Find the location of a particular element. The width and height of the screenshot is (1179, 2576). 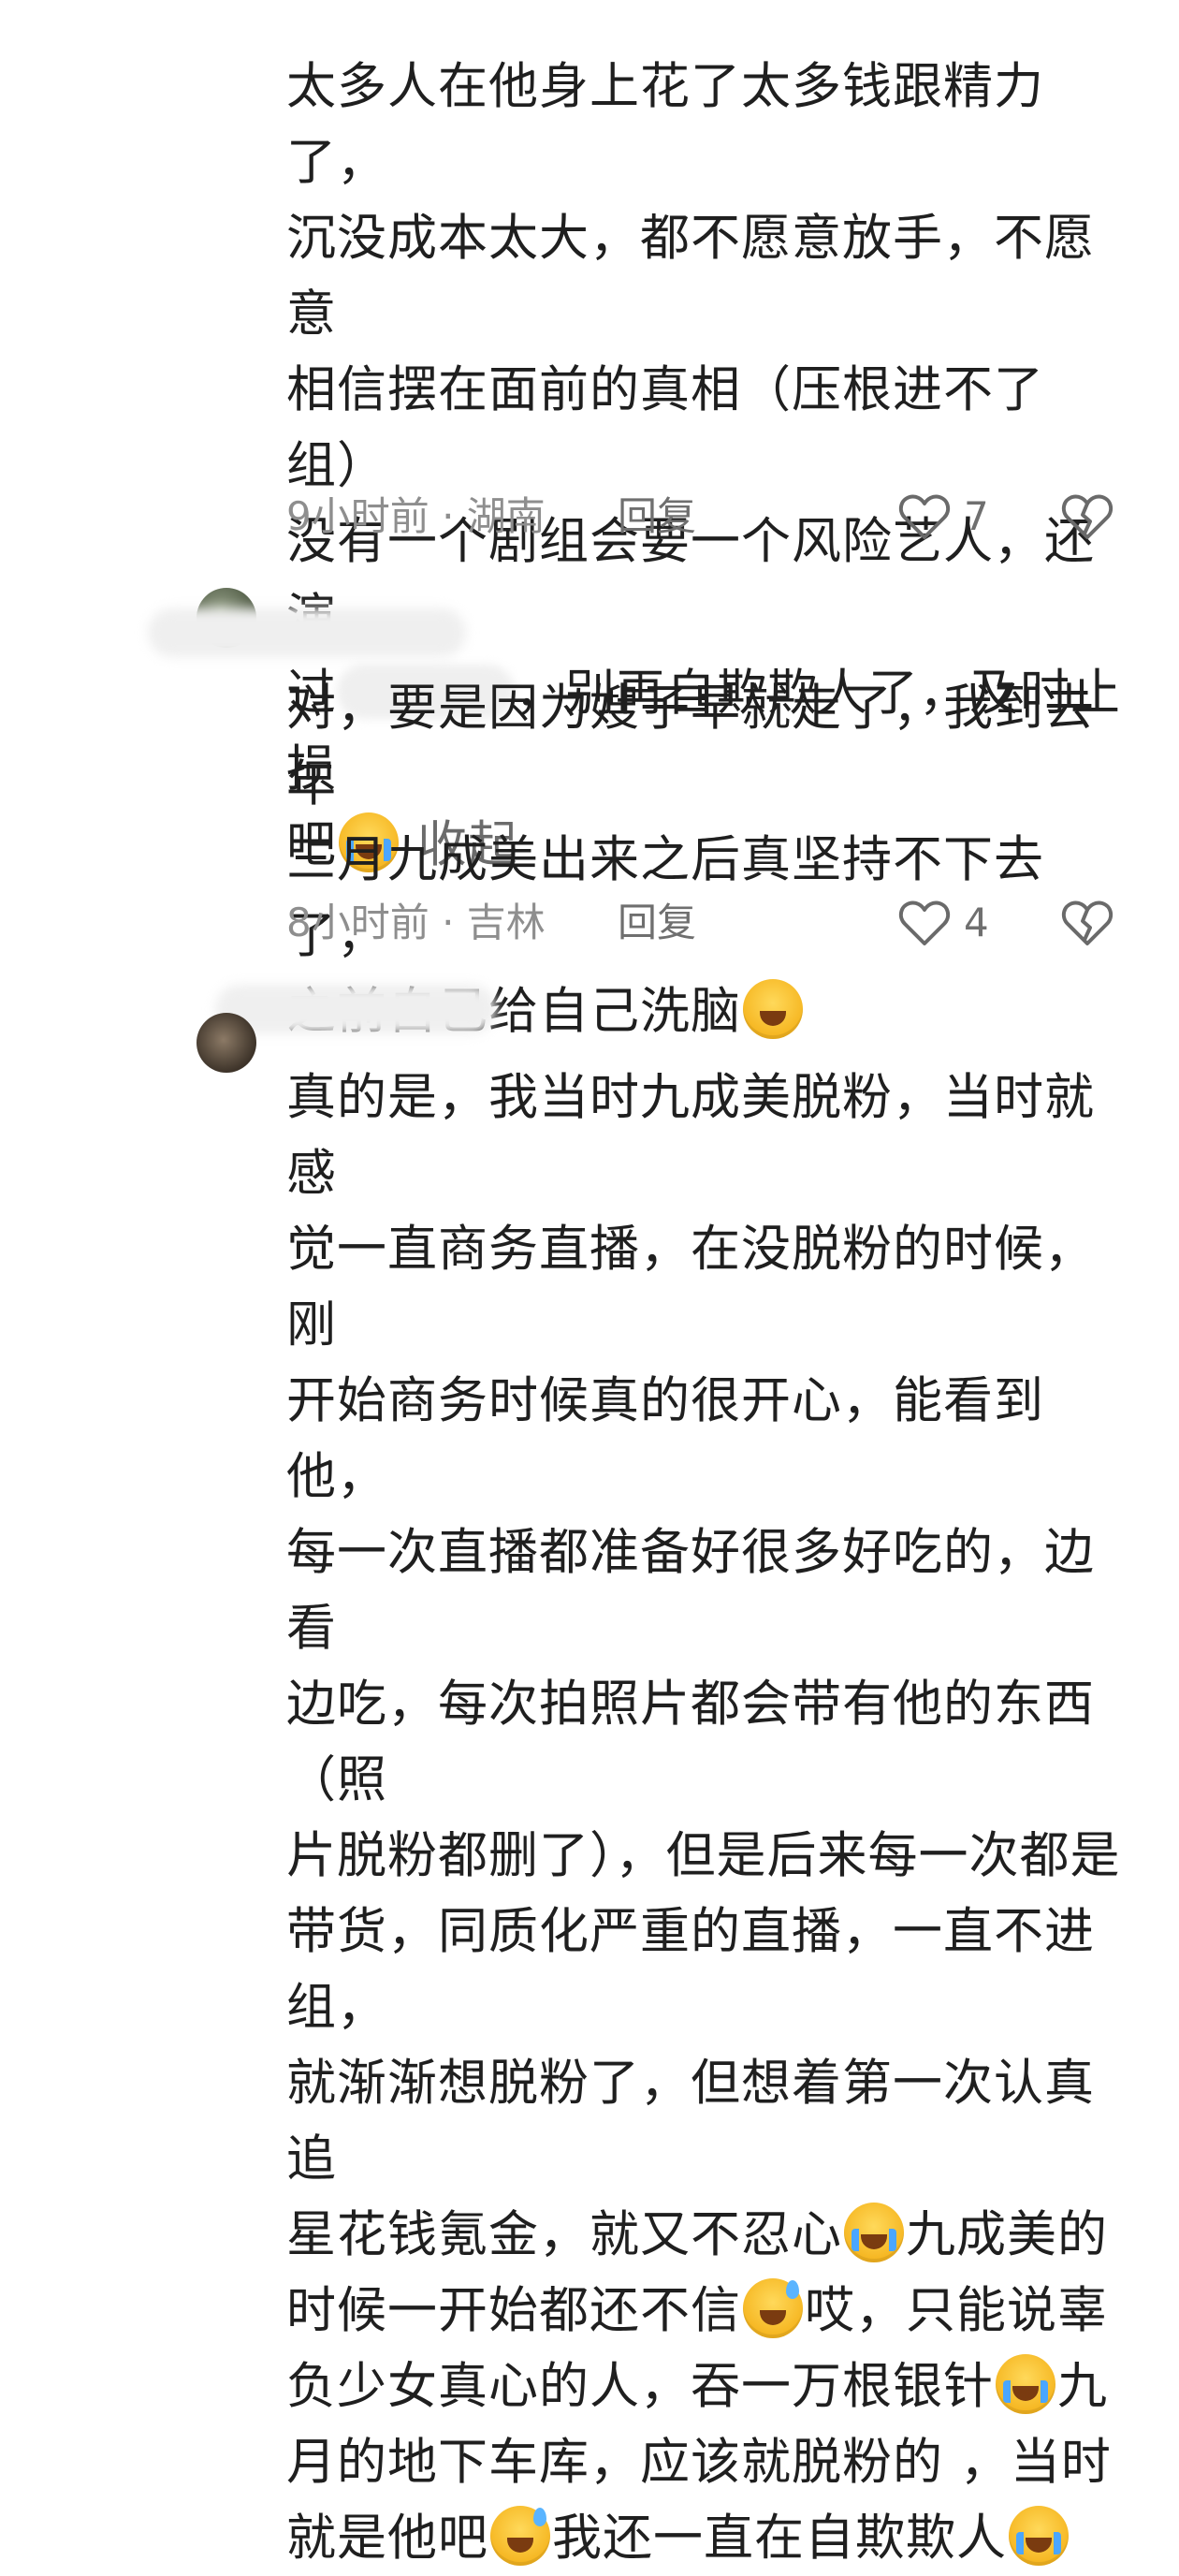

loudly-crying-face-emoji is located at coordinates (1039, 2536).